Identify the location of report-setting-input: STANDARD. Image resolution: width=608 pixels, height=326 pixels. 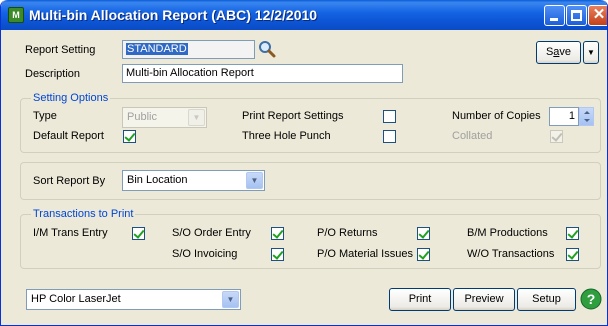
(188, 49).